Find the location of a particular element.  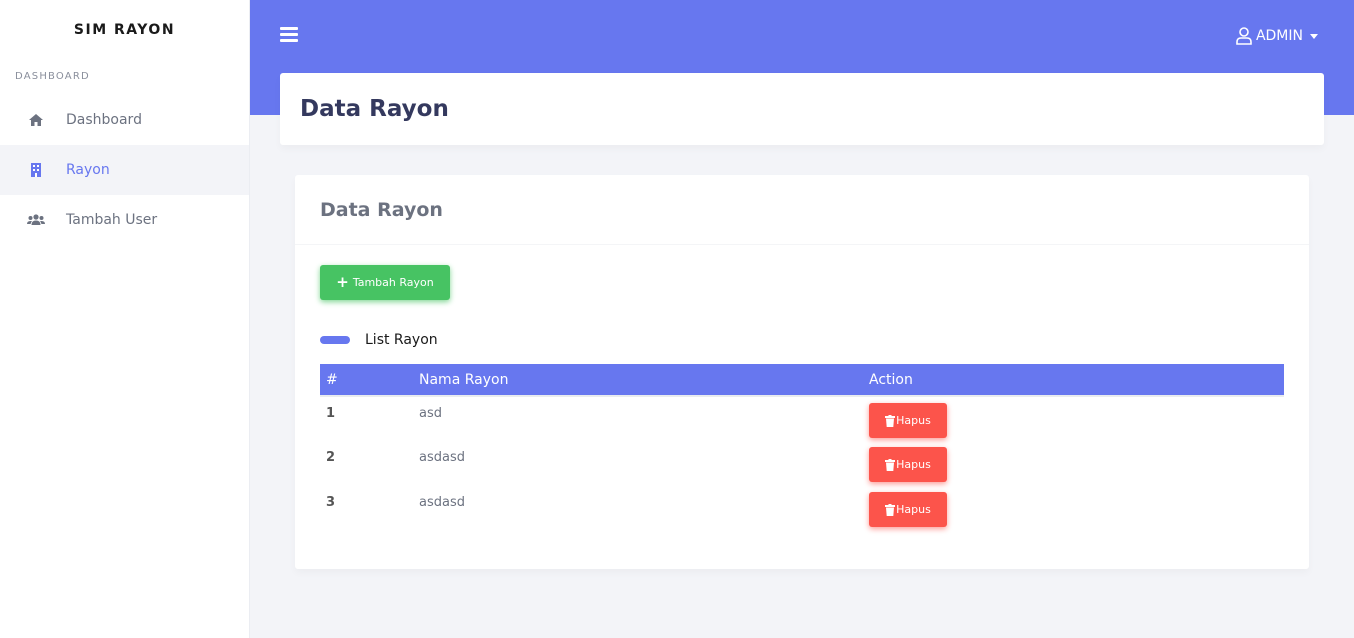

plus-icon: + is located at coordinates (342, 282).